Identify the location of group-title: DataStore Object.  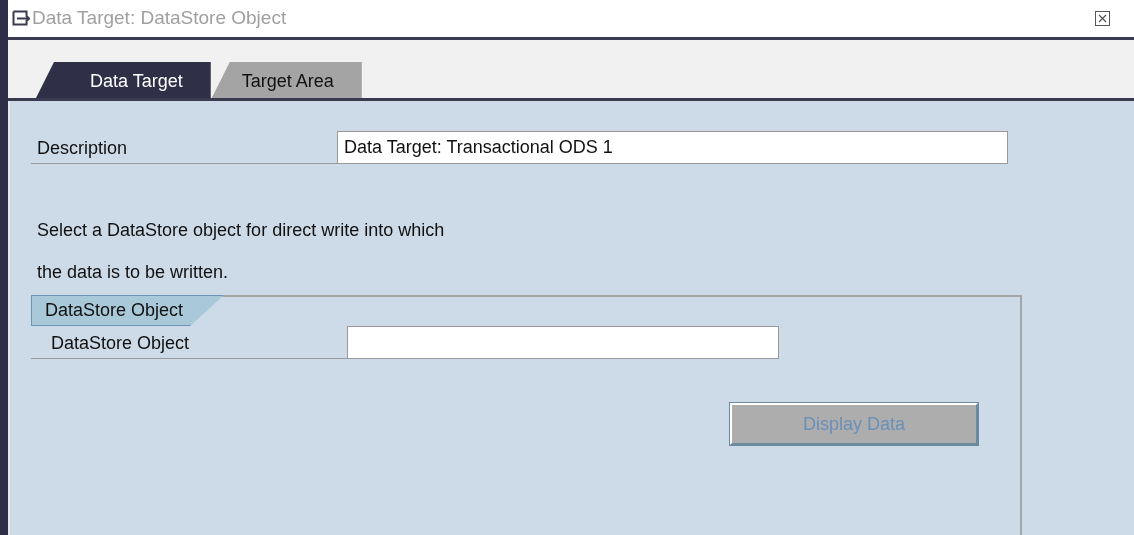
(128, 310).